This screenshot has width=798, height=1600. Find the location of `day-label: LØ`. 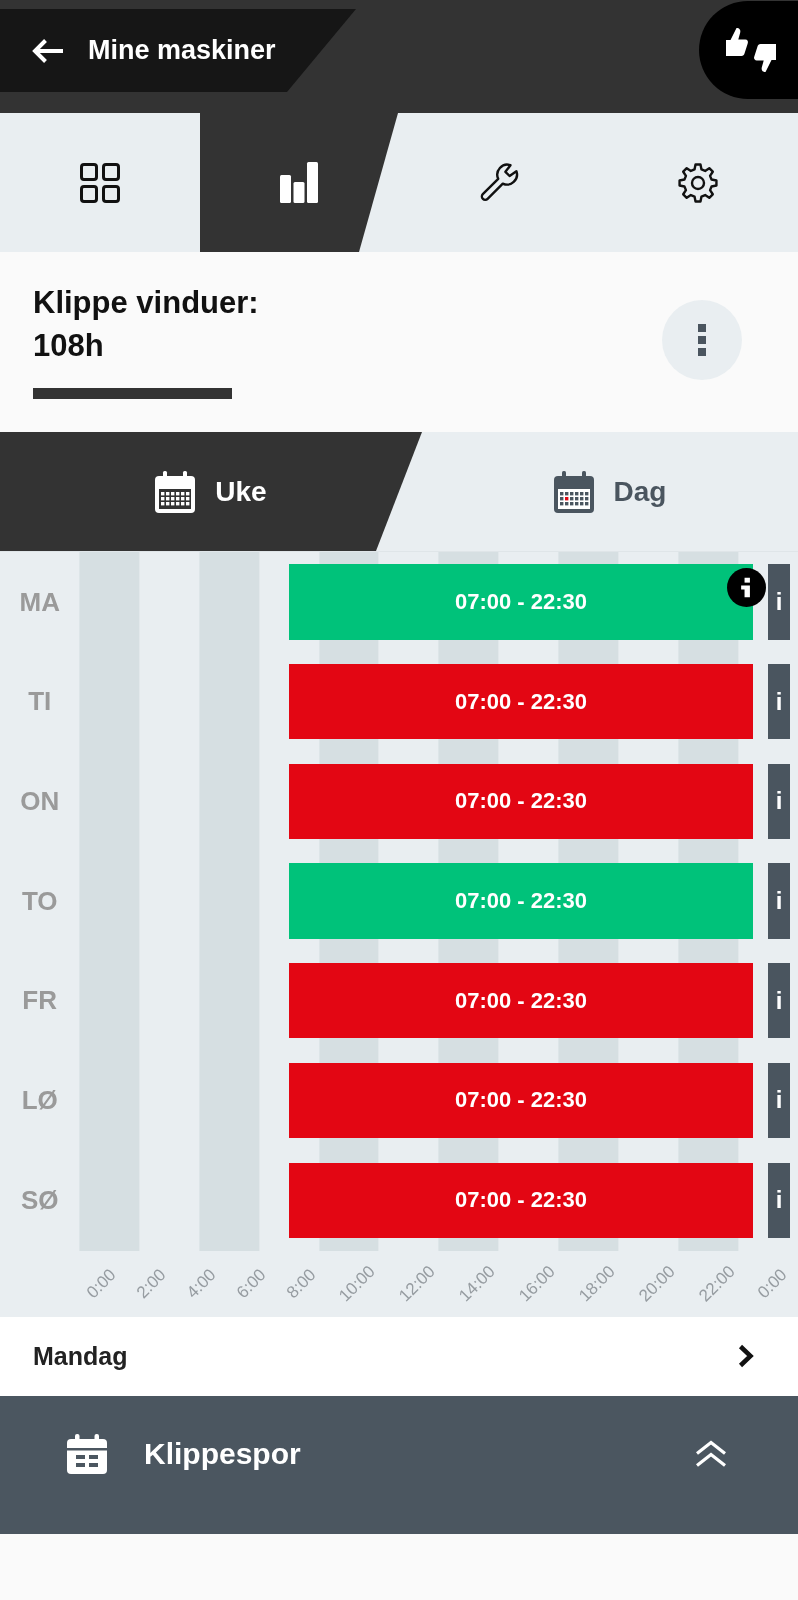

day-label: LØ is located at coordinates (39, 1100).